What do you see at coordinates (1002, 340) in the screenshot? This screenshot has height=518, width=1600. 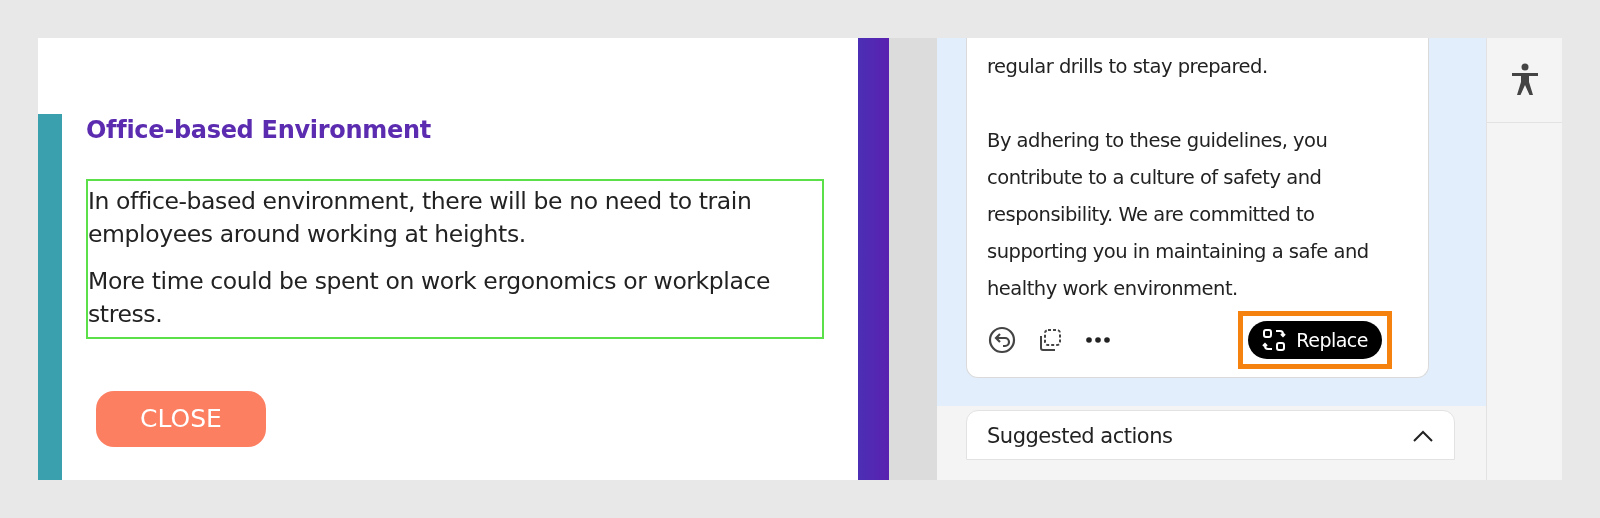 I see `undo-icon` at bounding box center [1002, 340].